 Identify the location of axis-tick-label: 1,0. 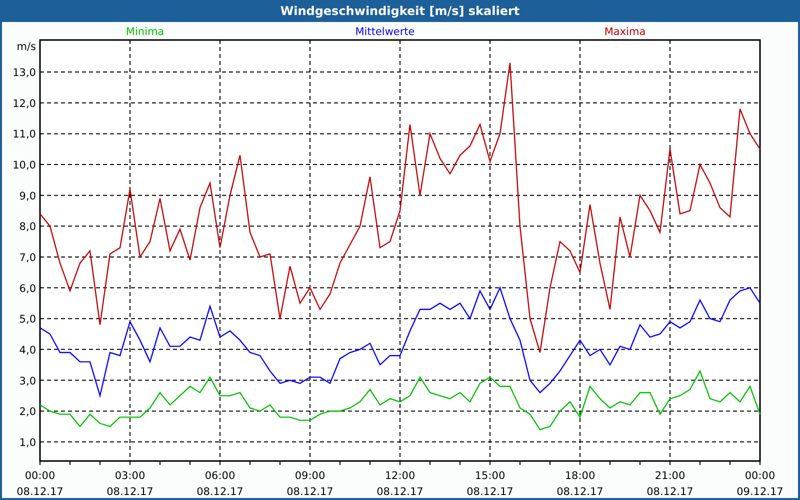
(27, 442).